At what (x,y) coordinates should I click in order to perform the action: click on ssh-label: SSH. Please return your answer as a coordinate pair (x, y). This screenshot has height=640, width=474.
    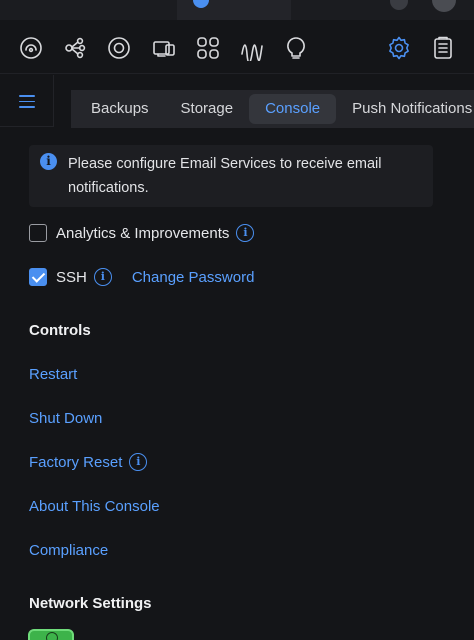
    Looking at the image, I should click on (71, 277).